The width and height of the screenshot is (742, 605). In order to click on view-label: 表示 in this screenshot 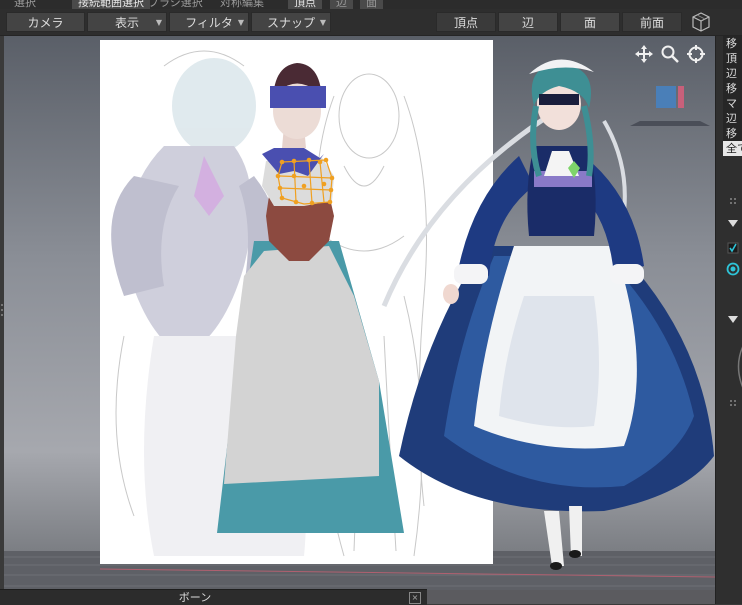, I will do `click(126, 23)`.